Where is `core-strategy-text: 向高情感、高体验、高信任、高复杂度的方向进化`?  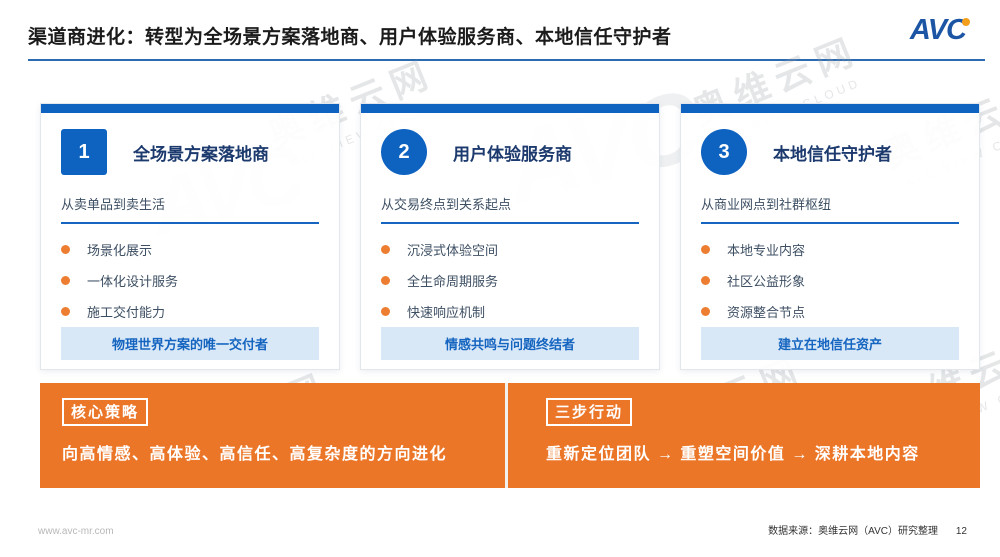 core-strategy-text: 向高情感、高体验、高信任、高复杂度的方向进化 is located at coordinates (255, 454).